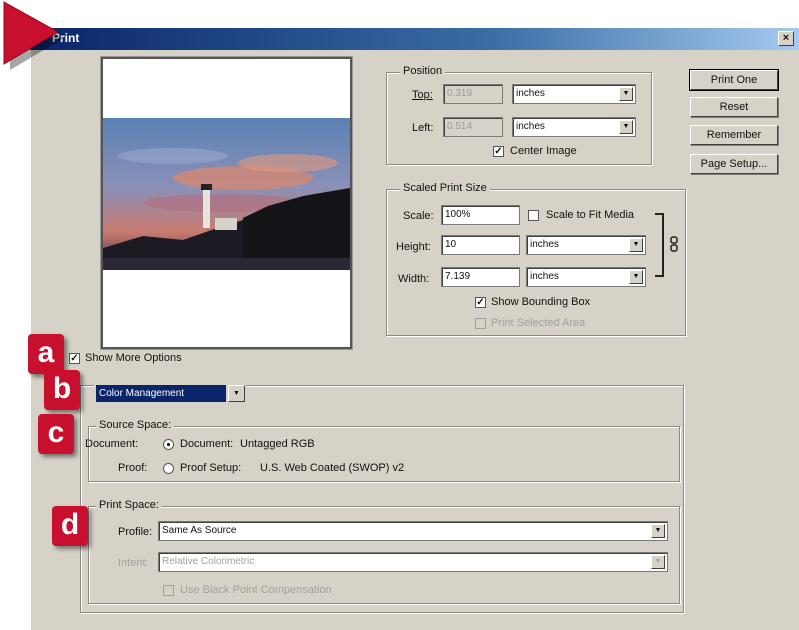  I want to click on reset-button: Reset, so click(734, 107).